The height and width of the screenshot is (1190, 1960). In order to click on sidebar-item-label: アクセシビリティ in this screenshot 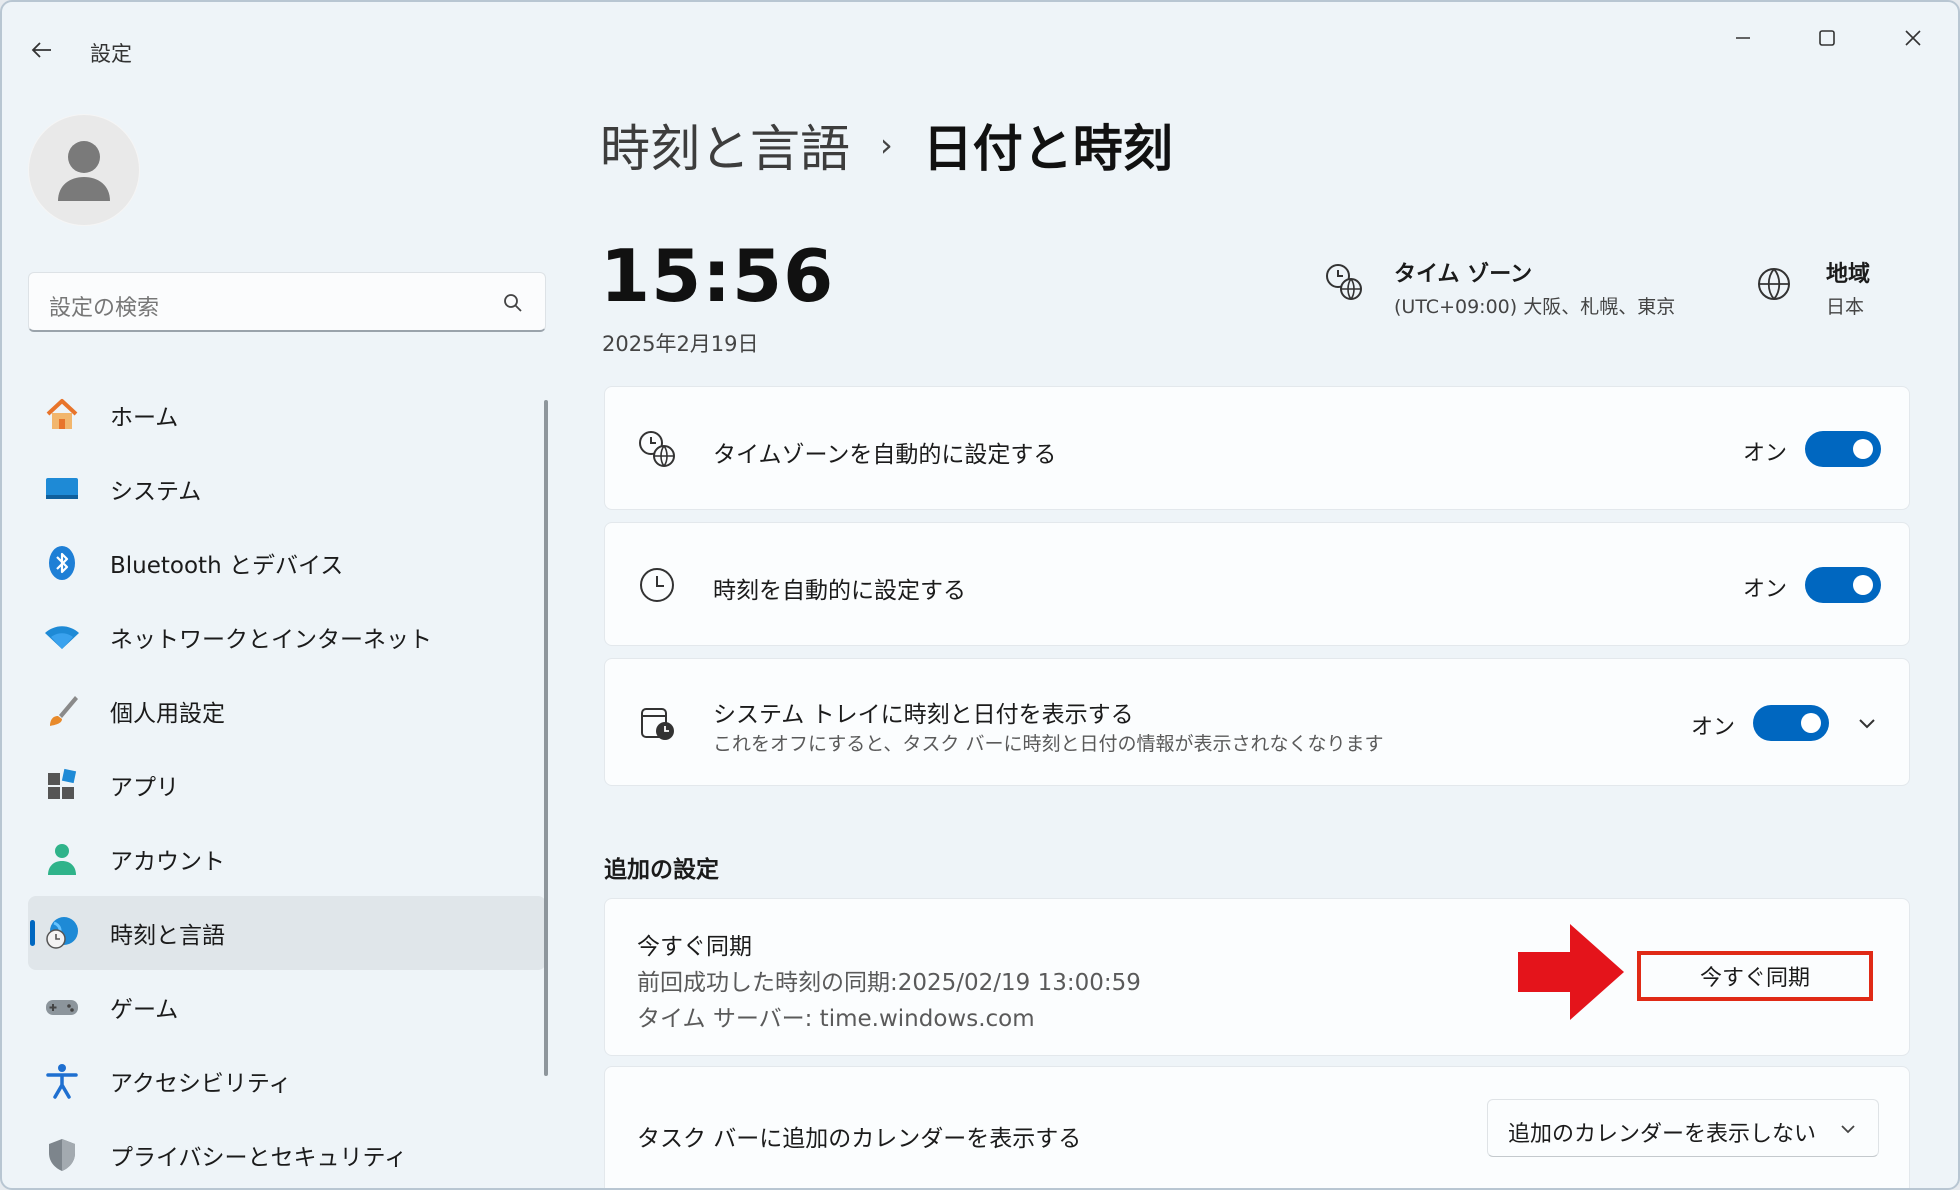, I will do `click(201, 1084)`.